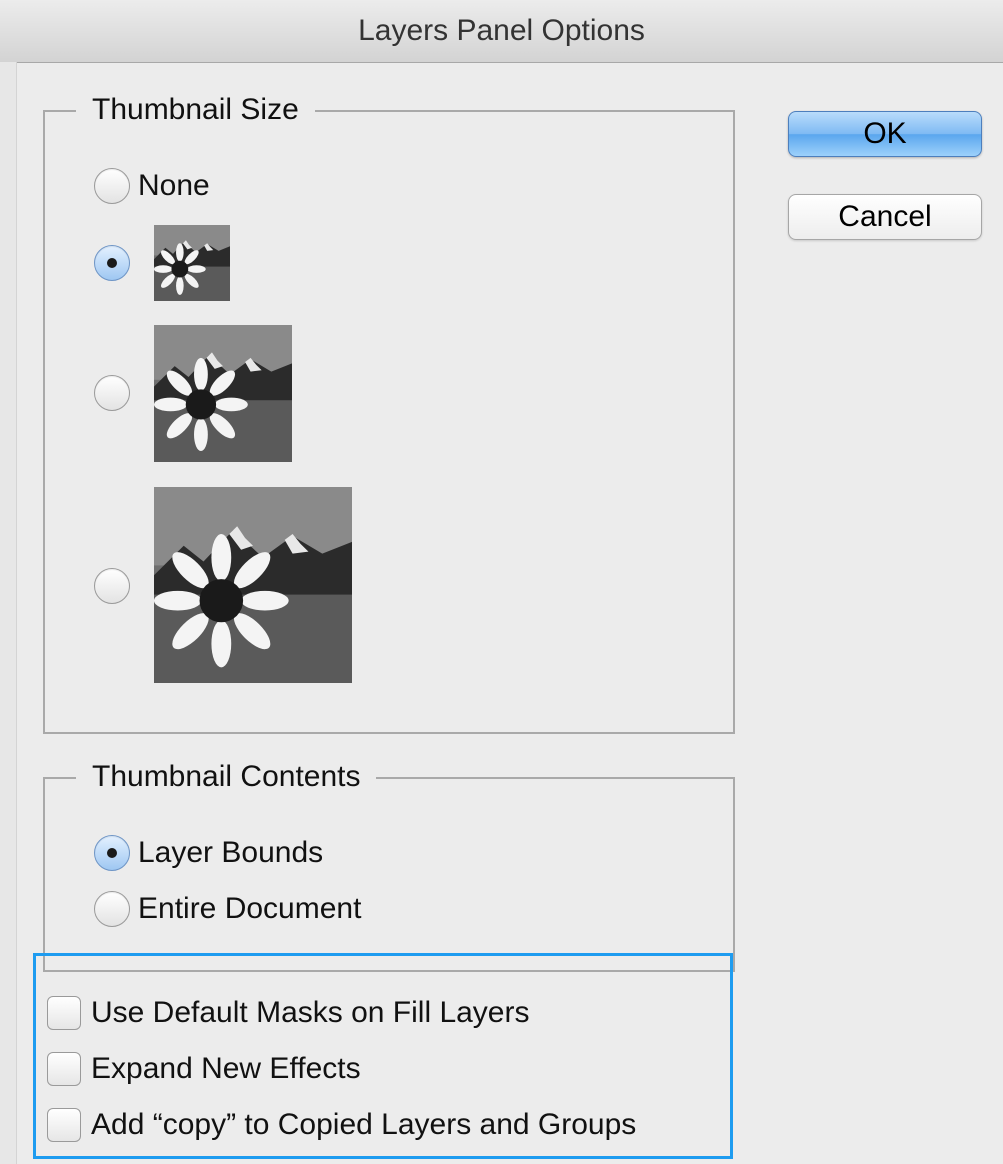  What do you see at coordinates (389, 874) in the screenshot?
I see `thumbnail-contents-group` at bounding box center [389, 874].